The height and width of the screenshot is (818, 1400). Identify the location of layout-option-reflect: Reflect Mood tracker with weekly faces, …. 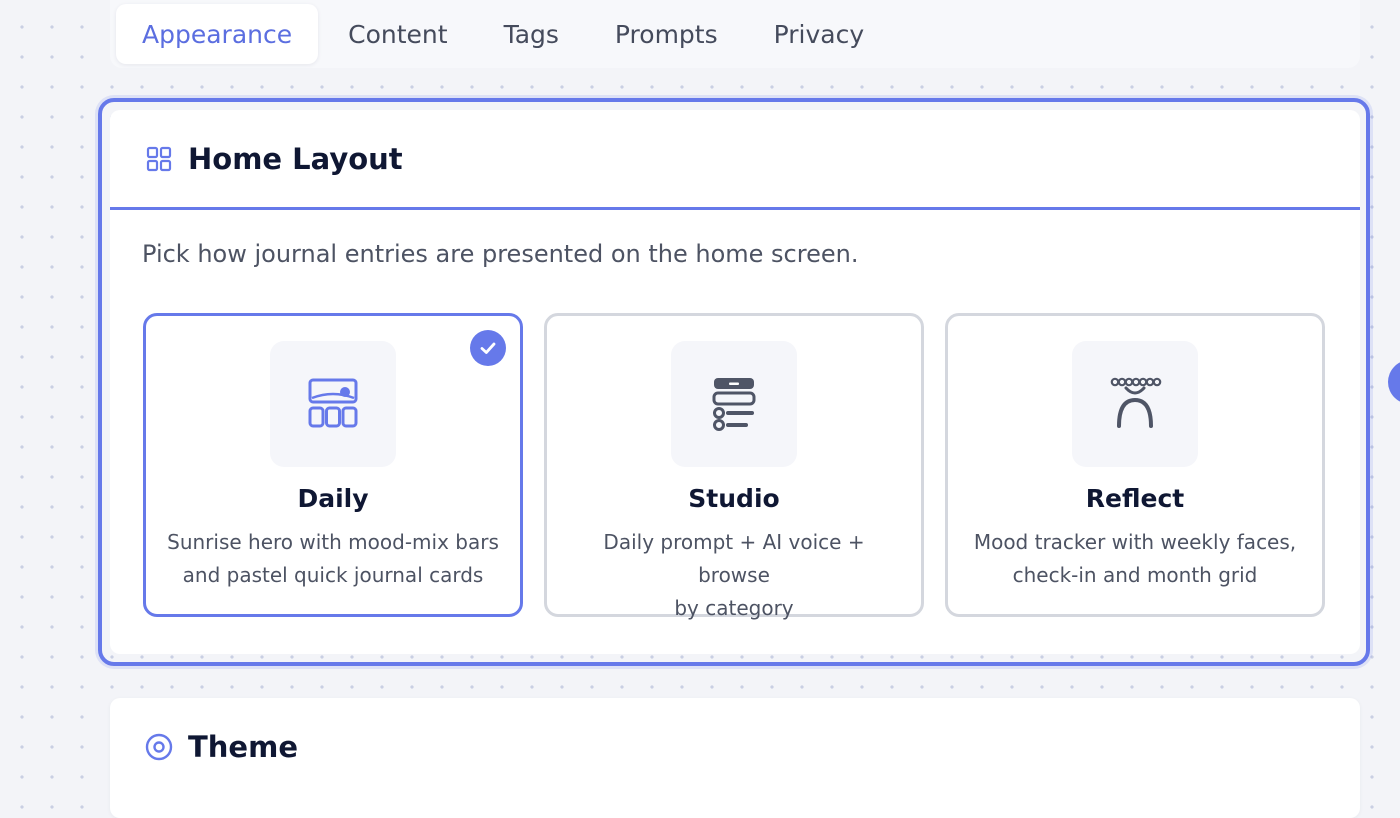
(1135, 465).